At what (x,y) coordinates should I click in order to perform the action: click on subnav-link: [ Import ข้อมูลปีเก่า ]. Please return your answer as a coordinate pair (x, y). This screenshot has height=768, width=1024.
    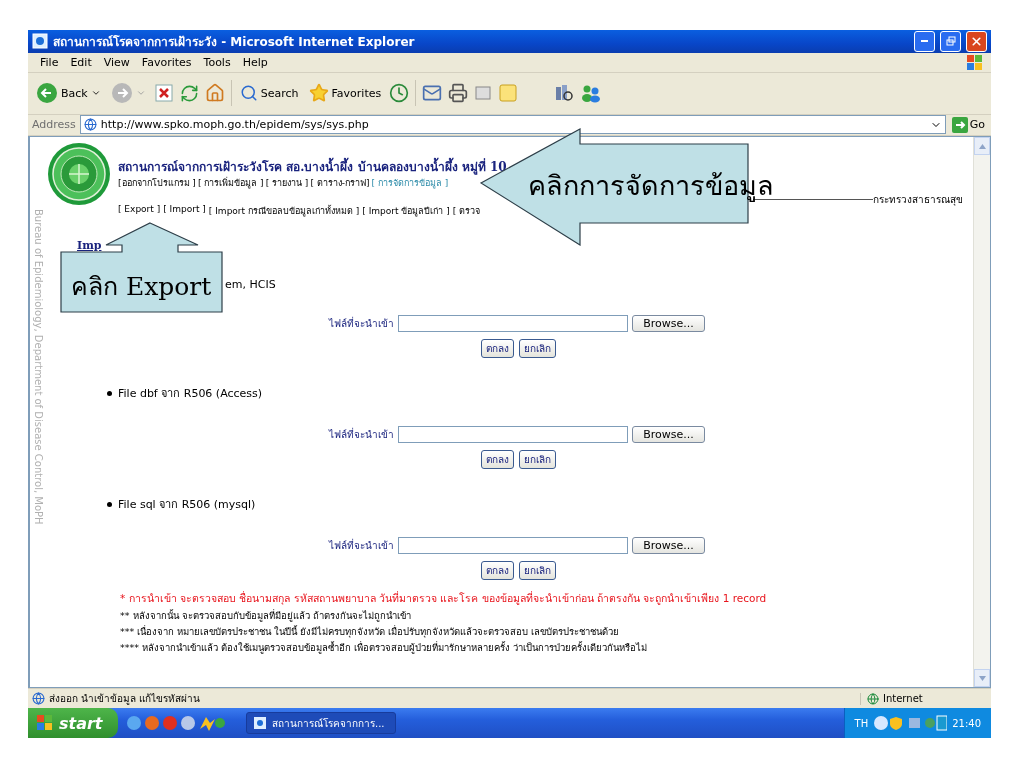
    Looking at the image, I should click on (406, 211).